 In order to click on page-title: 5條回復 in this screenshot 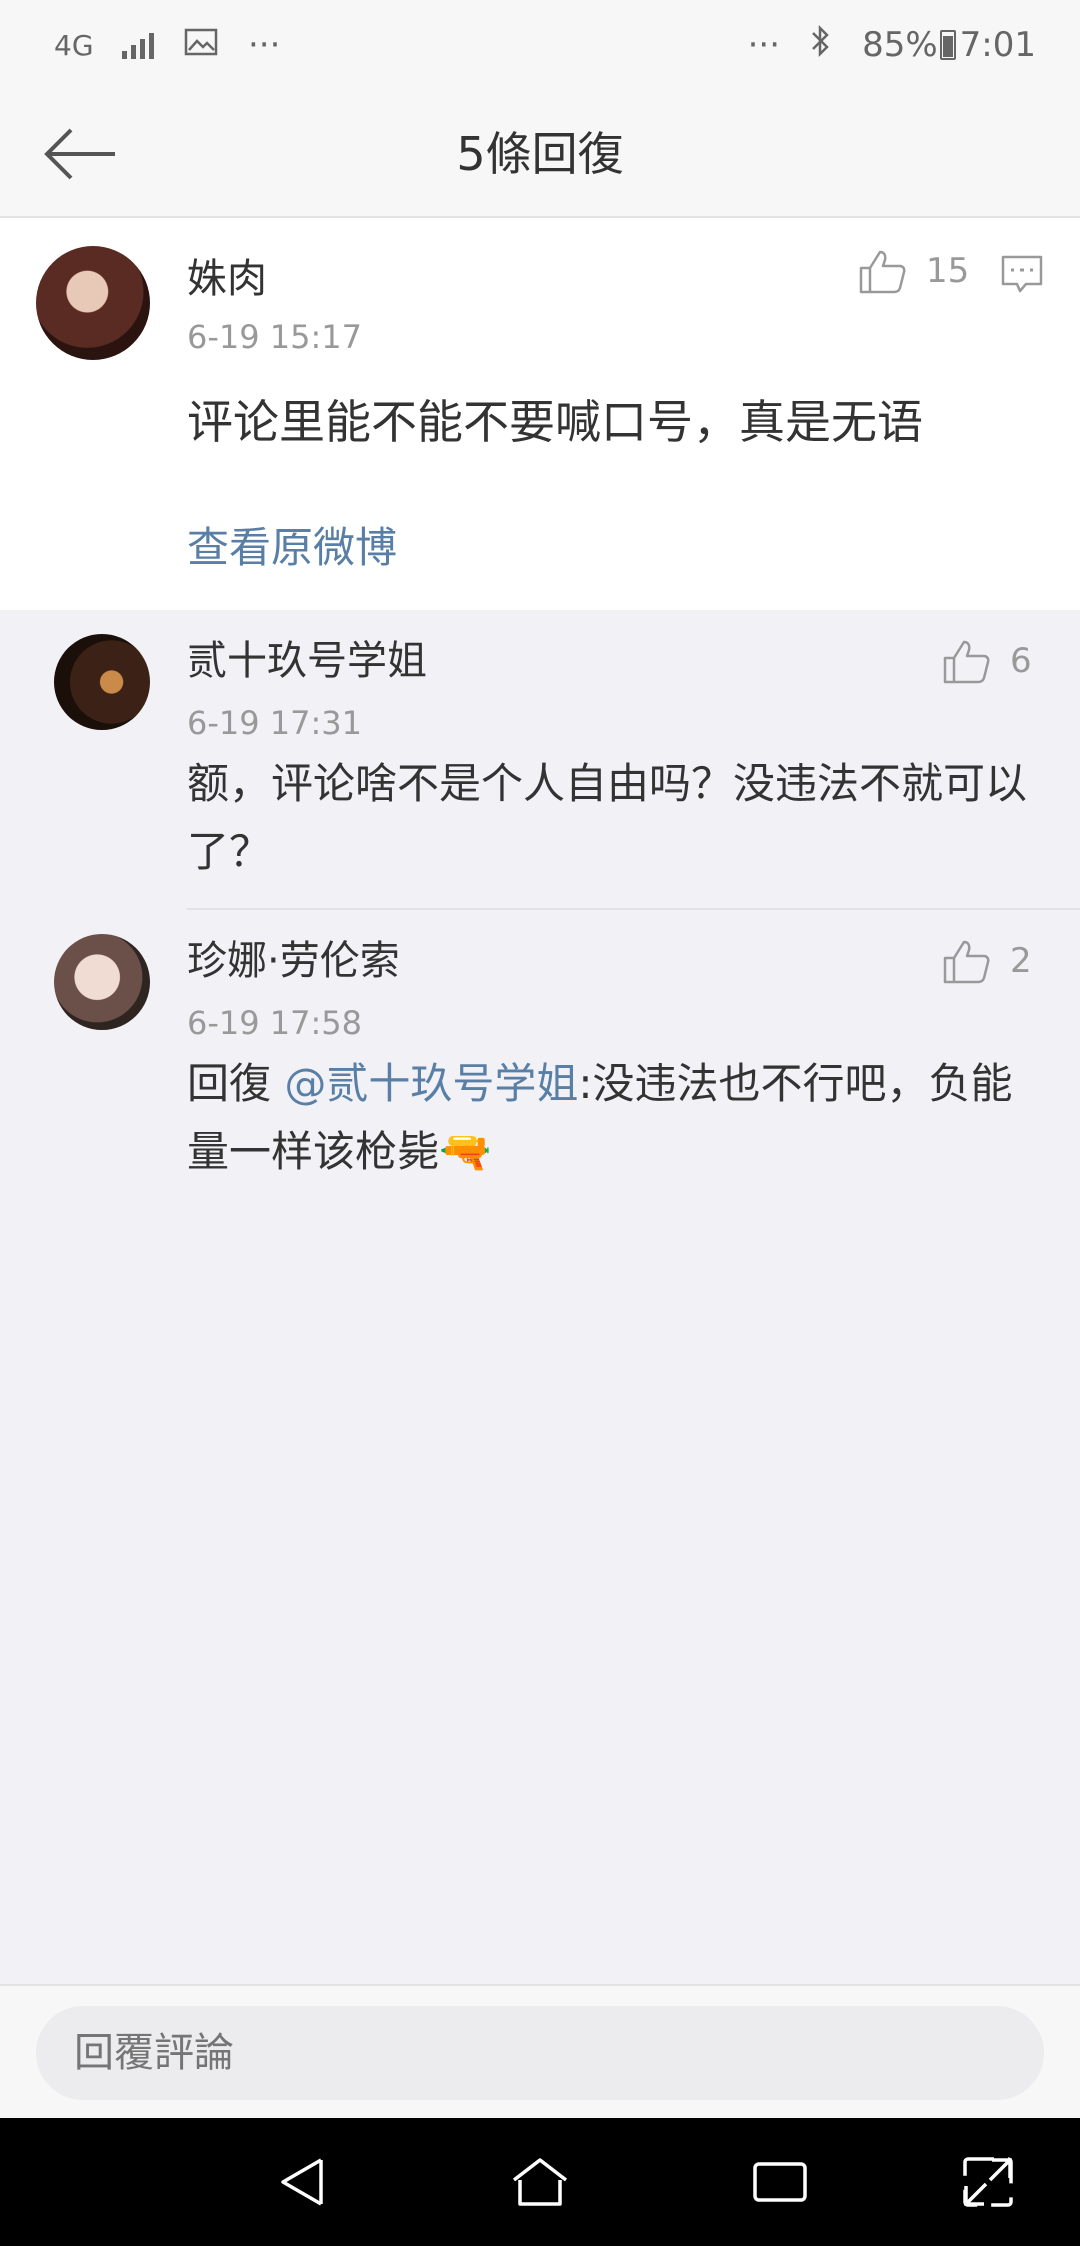, I will do `click(540, 154)`.